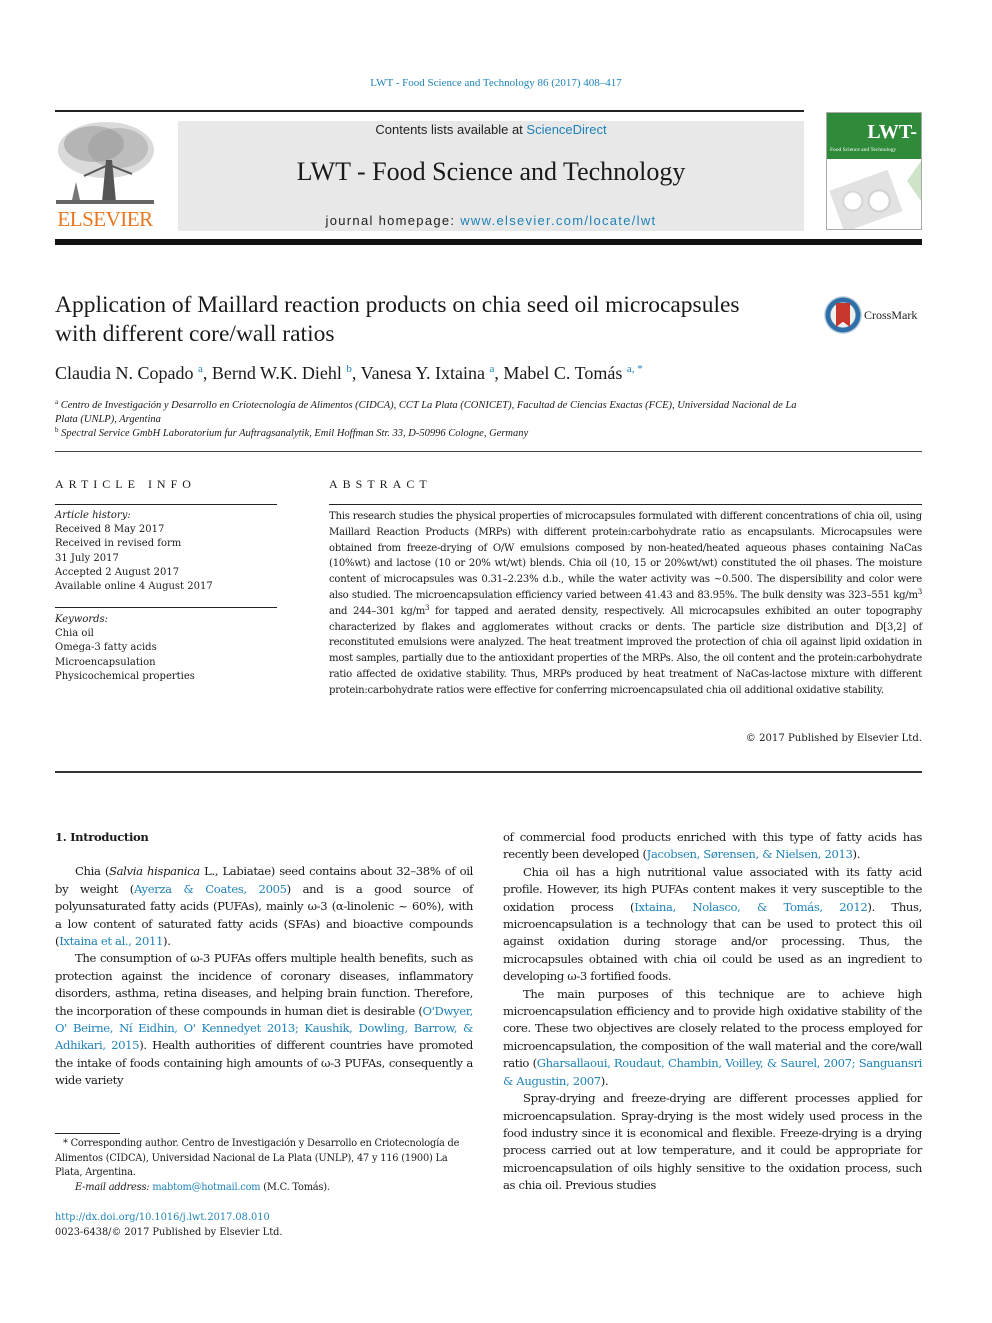 The image size is (992, 1323). Describe the element at coordinates (863, 150) in the screenshot. I see `cover-subtitle: Food Science and Technology` at that location.